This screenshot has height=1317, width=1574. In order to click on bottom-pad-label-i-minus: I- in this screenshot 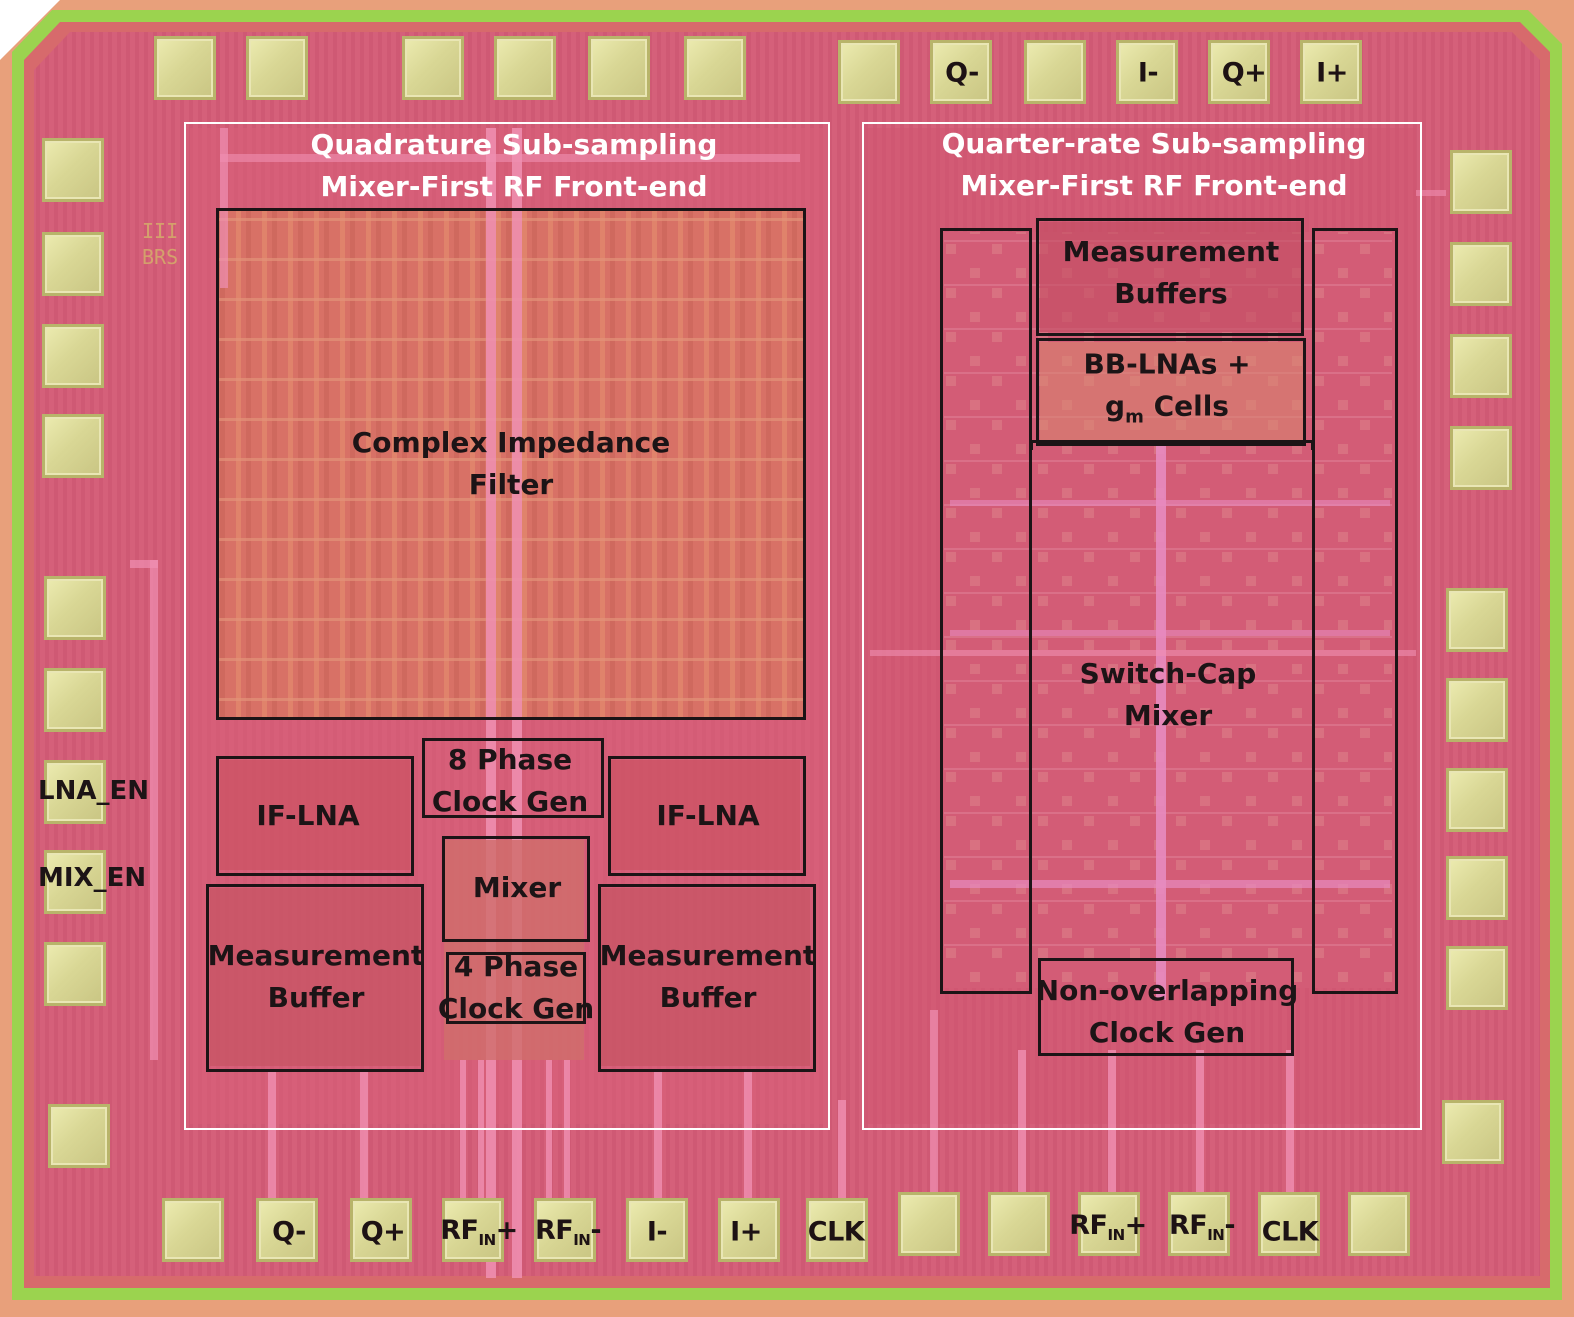, I will do `click(657, 1232)`.